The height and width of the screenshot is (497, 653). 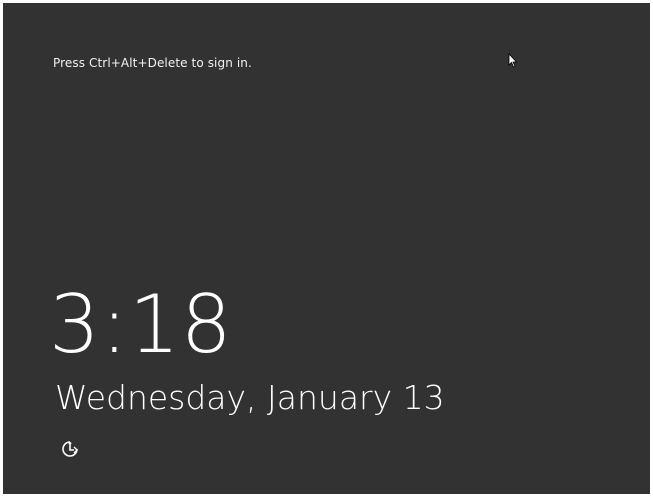 I want to click on clock-time: 3:18, so click(x=141, y=324).